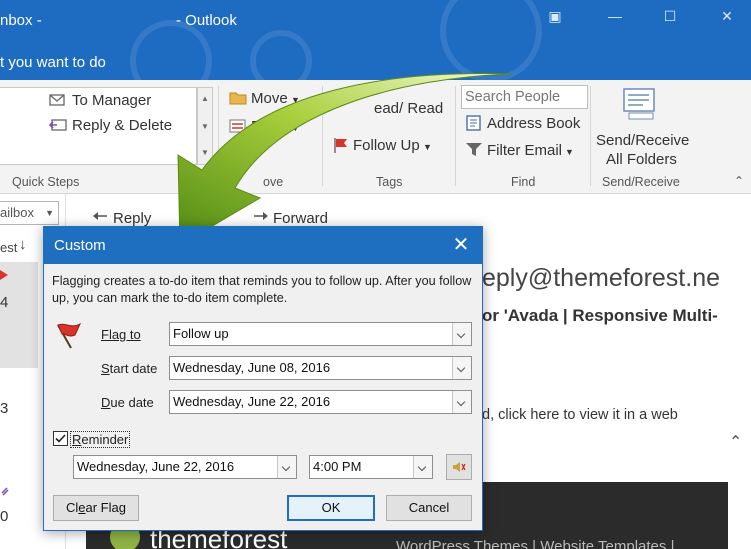 This screenshot has height=549, width=751. I want to click on collapse-ribbon-icon: ⌃, so click(739, 181).